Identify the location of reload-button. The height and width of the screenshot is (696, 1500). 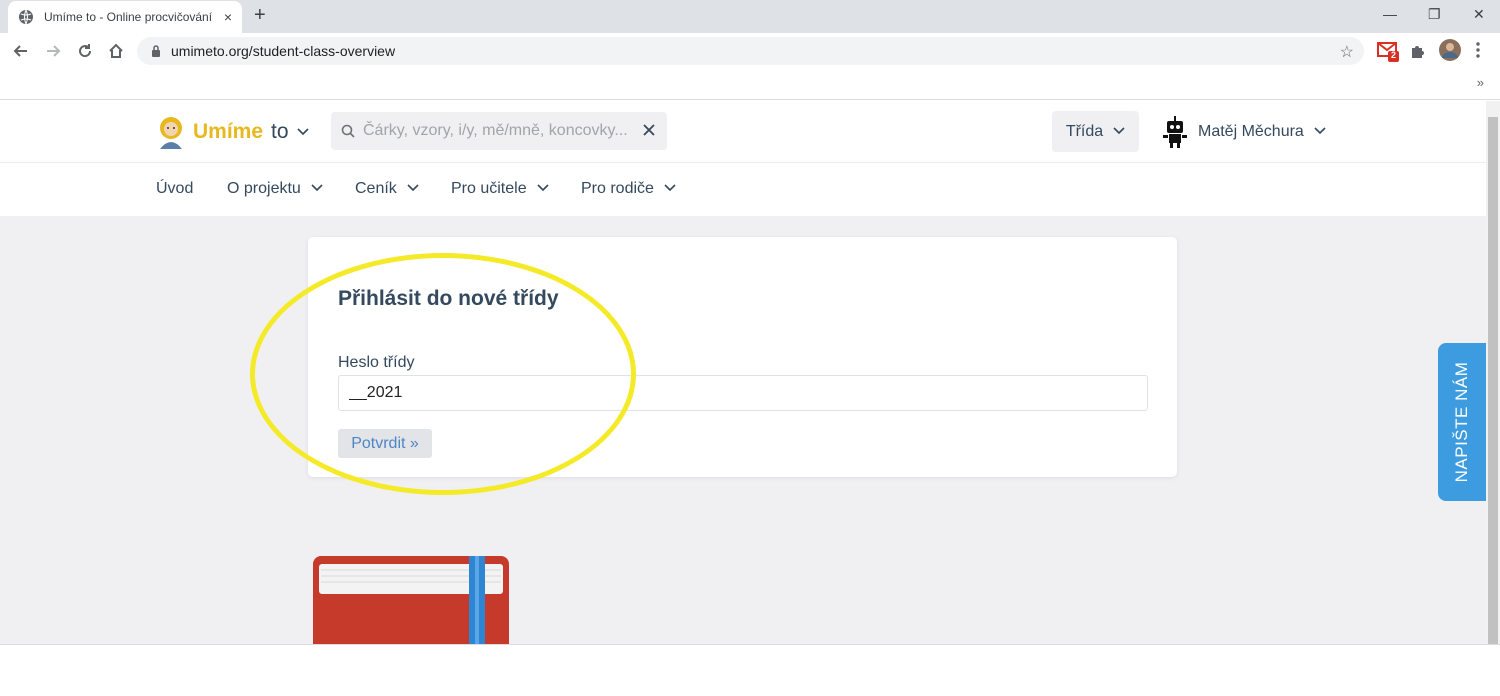
(85, 51).